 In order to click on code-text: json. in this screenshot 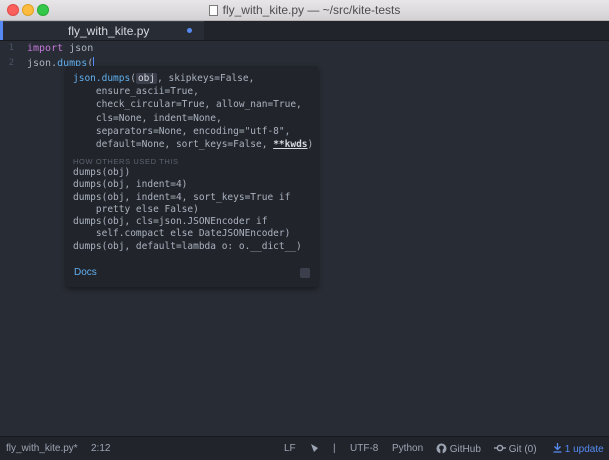, I will do `click(42, 63)`.